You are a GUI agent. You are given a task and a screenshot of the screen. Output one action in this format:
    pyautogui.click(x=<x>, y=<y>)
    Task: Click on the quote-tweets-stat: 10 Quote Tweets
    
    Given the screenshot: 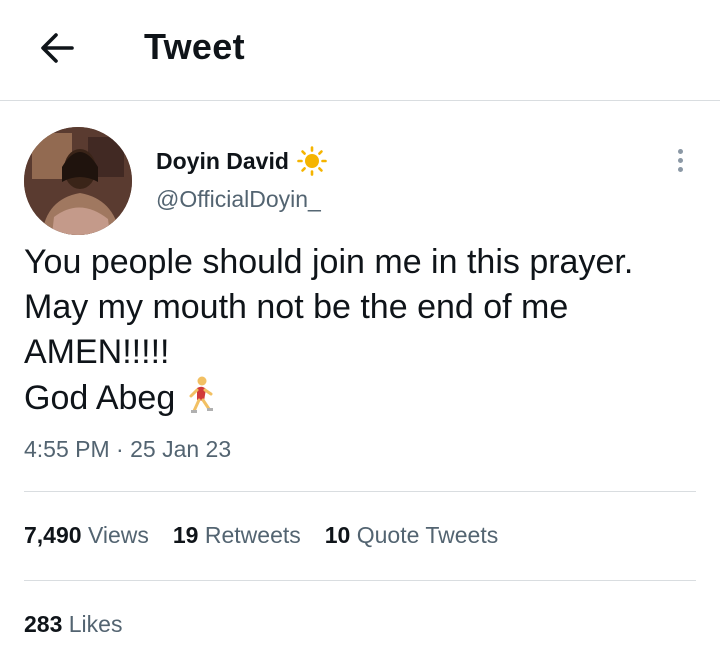 What is the action you would take?
    pyautogui.click(x=411, y=535)
    